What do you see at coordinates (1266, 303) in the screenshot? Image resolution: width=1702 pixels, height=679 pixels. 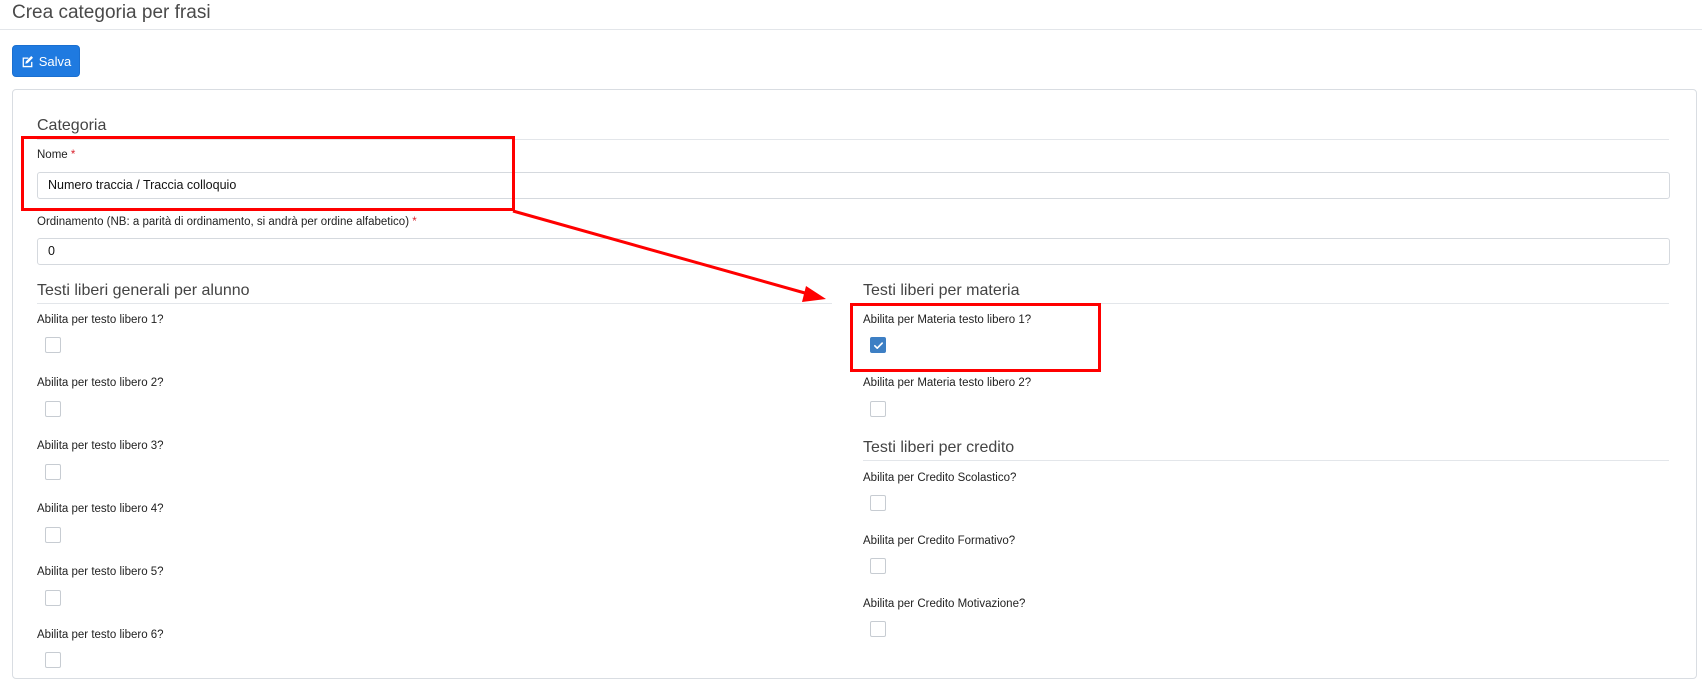 I see `subject-divider` at bounding box center [1266, 303].